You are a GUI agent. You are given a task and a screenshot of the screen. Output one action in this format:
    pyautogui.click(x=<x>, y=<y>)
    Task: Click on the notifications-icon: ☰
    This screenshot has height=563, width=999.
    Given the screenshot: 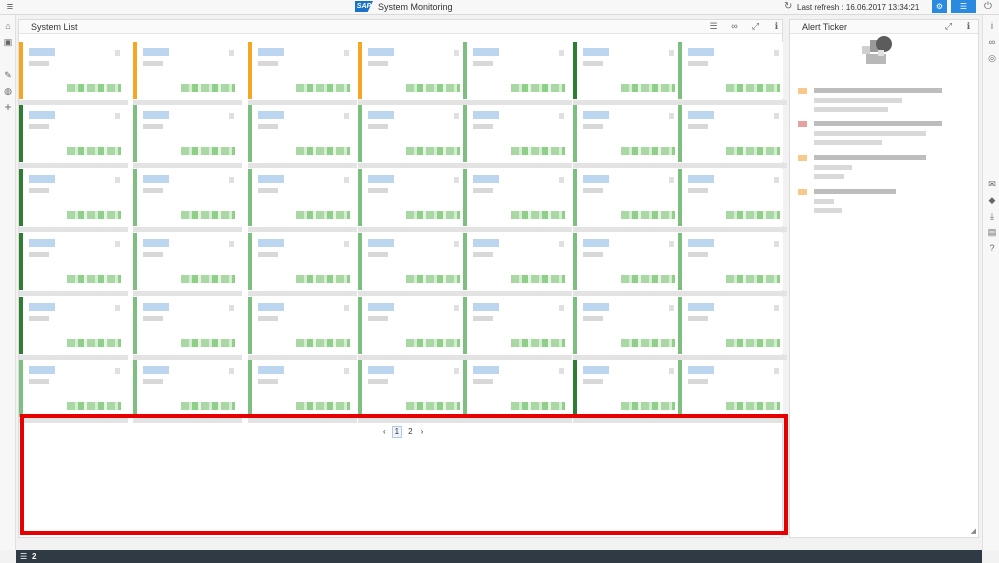 What is the action you would take?
    pyautogui.click(x=963, y=6)
    